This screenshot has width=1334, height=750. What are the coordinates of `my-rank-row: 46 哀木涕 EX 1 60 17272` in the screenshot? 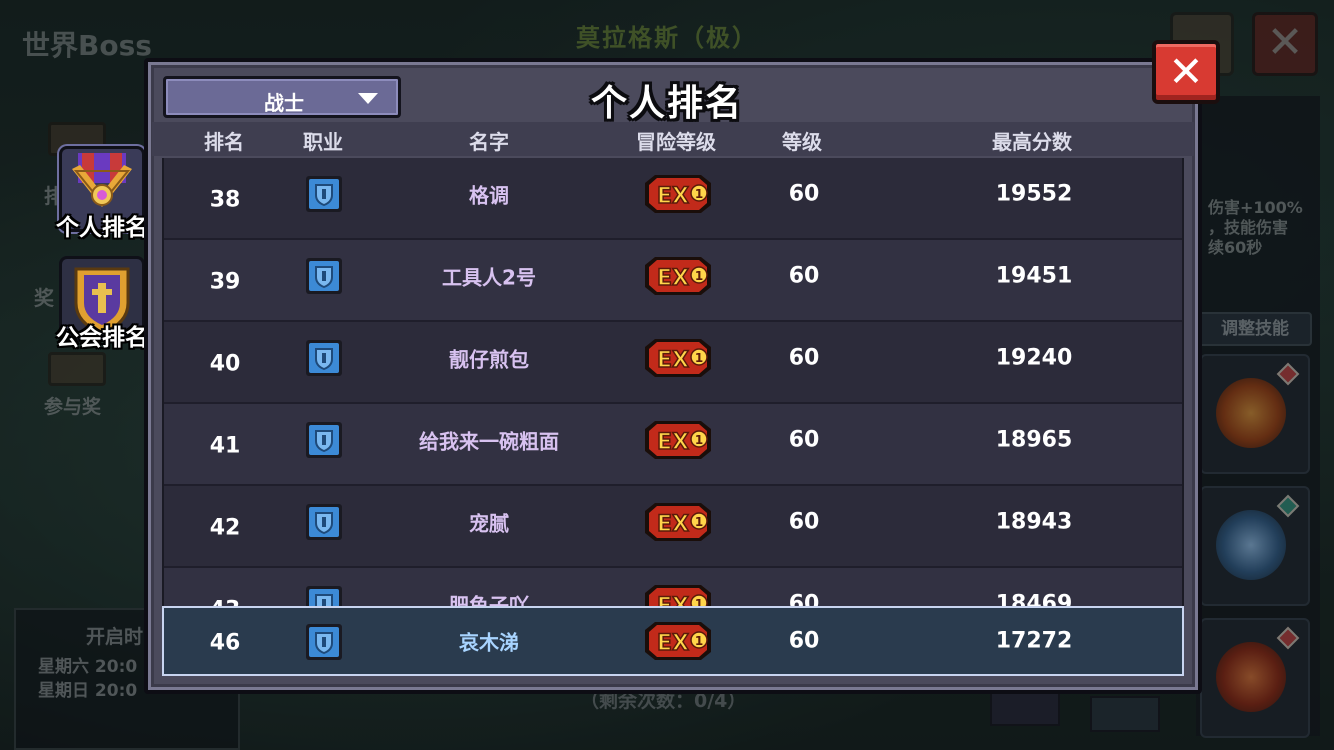 It's located at (673, 641).